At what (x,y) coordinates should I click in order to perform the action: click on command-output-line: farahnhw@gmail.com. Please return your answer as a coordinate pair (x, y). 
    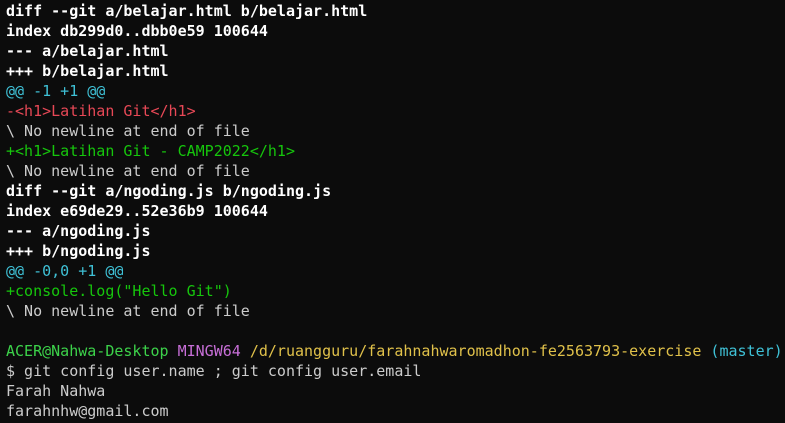
    Looking at the image, I should click on (87, 411).